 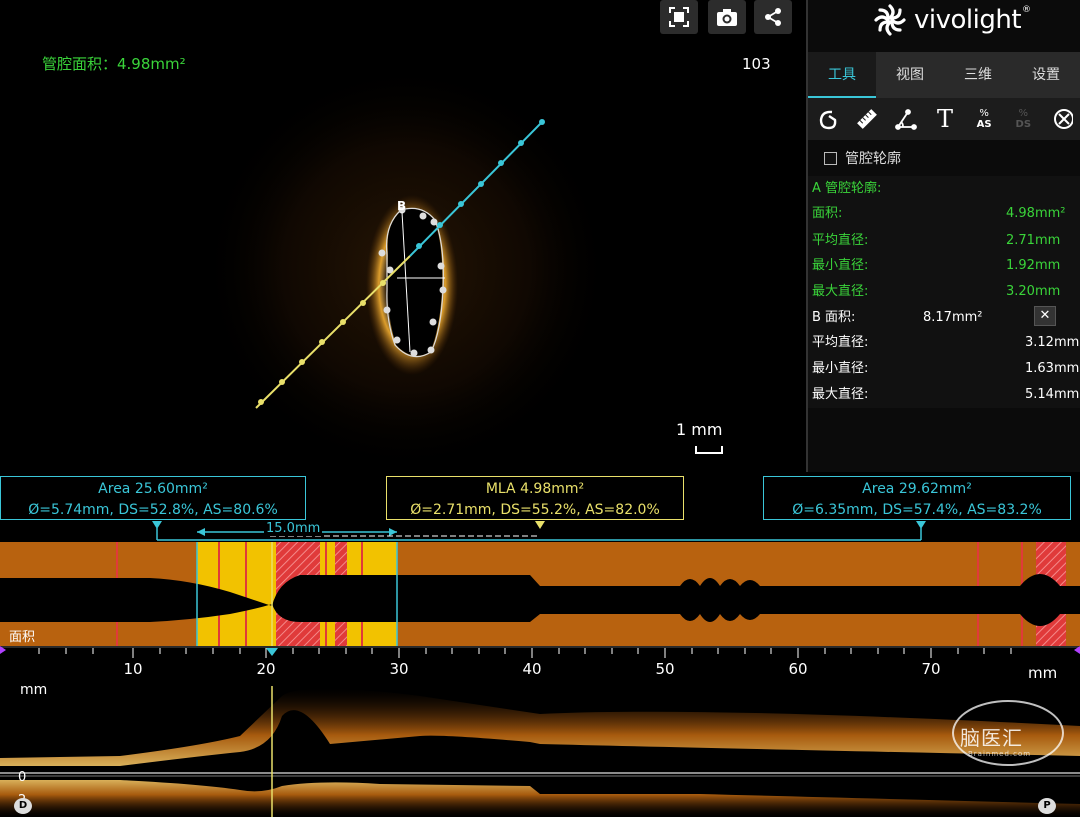 I want to click on lumen-contour-label: 管腔轮廓, so click(x=873, y=159).